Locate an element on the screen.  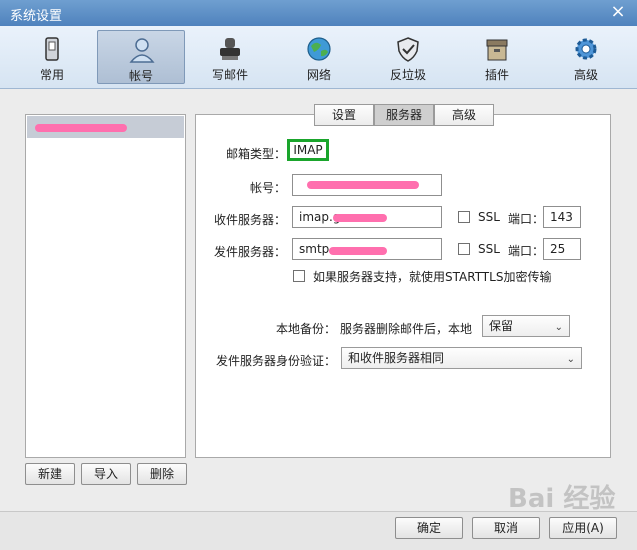
starttls-checkbox is located at coordinates (299, 276).